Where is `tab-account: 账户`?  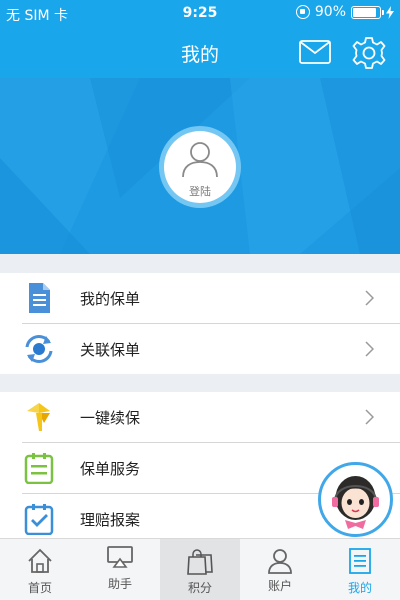 tab-account: 账户 is located at coordinates (280, 569).